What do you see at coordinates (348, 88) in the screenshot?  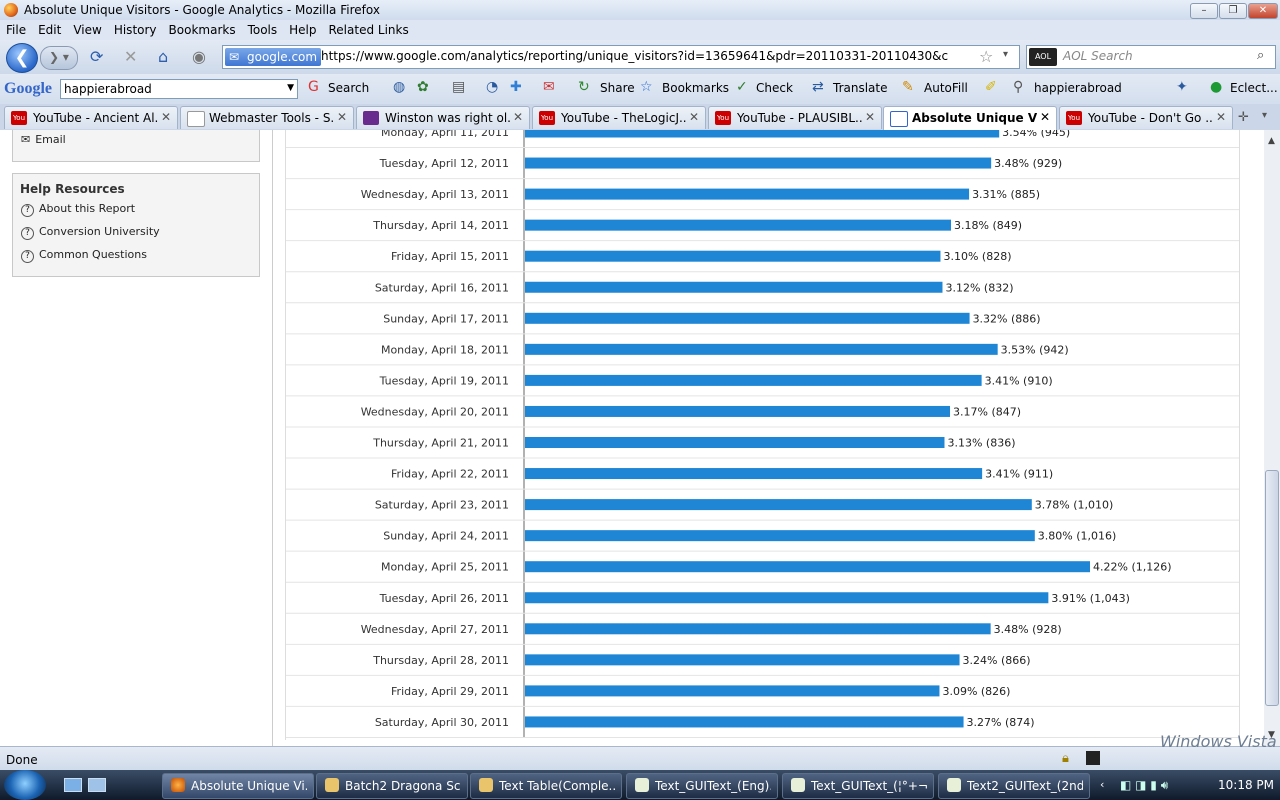 I see `google-search-button: Search` at bounding box center [348, 88].